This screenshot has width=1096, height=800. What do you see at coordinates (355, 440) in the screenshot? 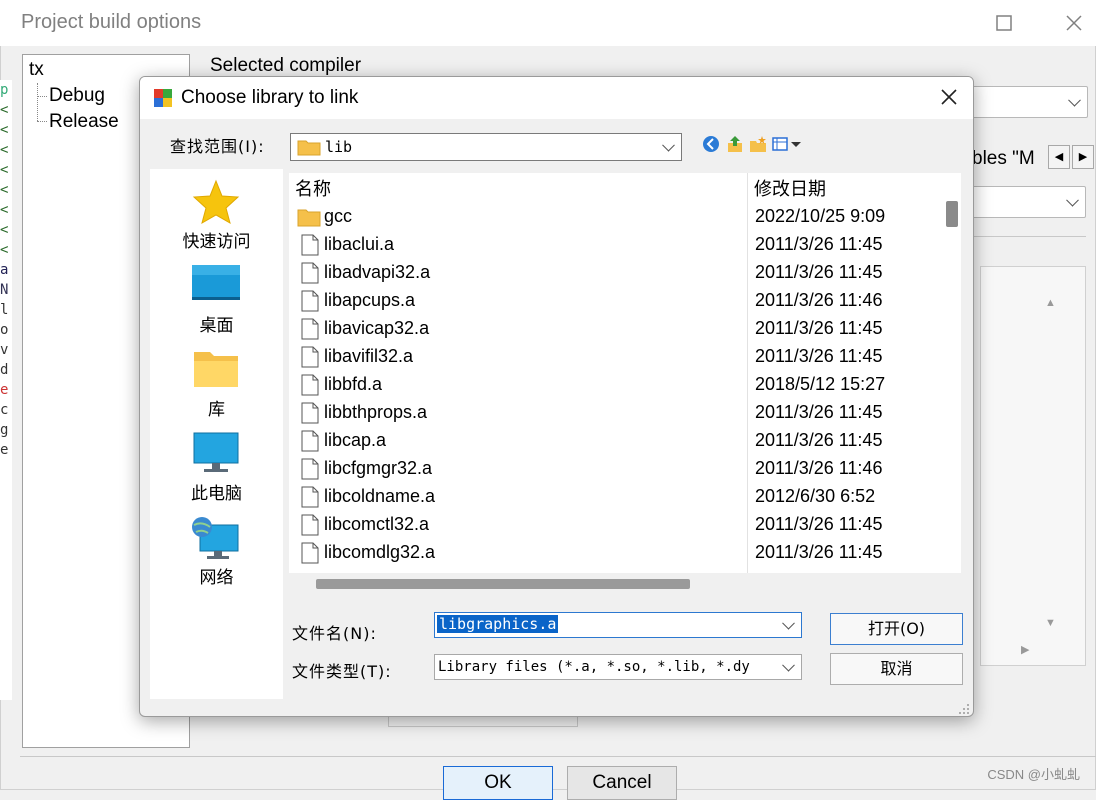
I see `file-name: libcap.a` at bounding box center [355, 440].